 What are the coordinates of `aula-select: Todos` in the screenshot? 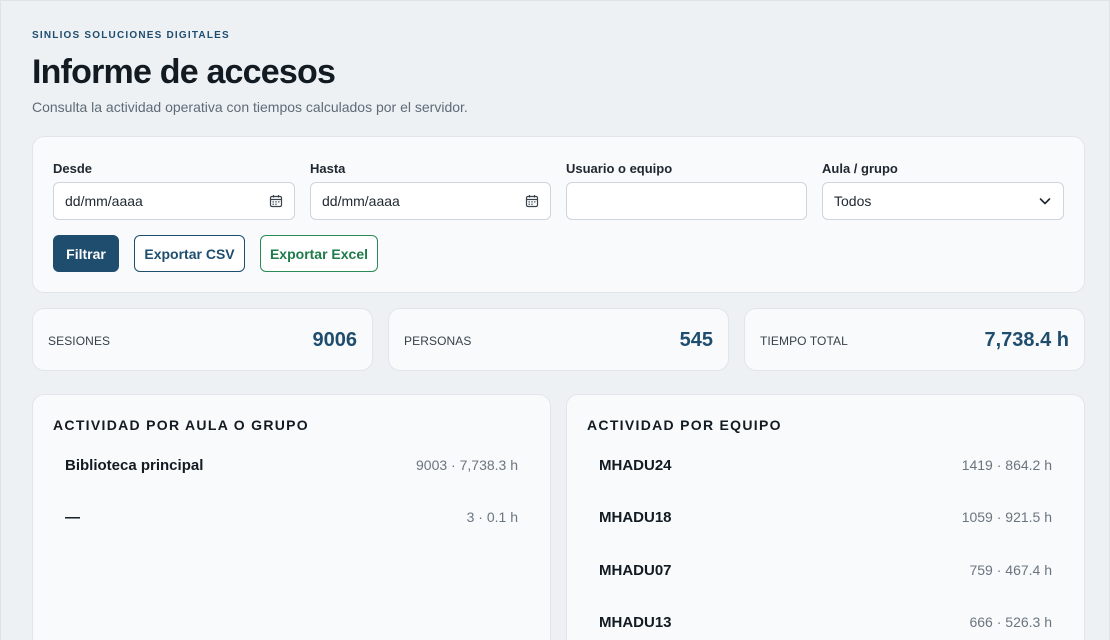 It's located at (943, 201).